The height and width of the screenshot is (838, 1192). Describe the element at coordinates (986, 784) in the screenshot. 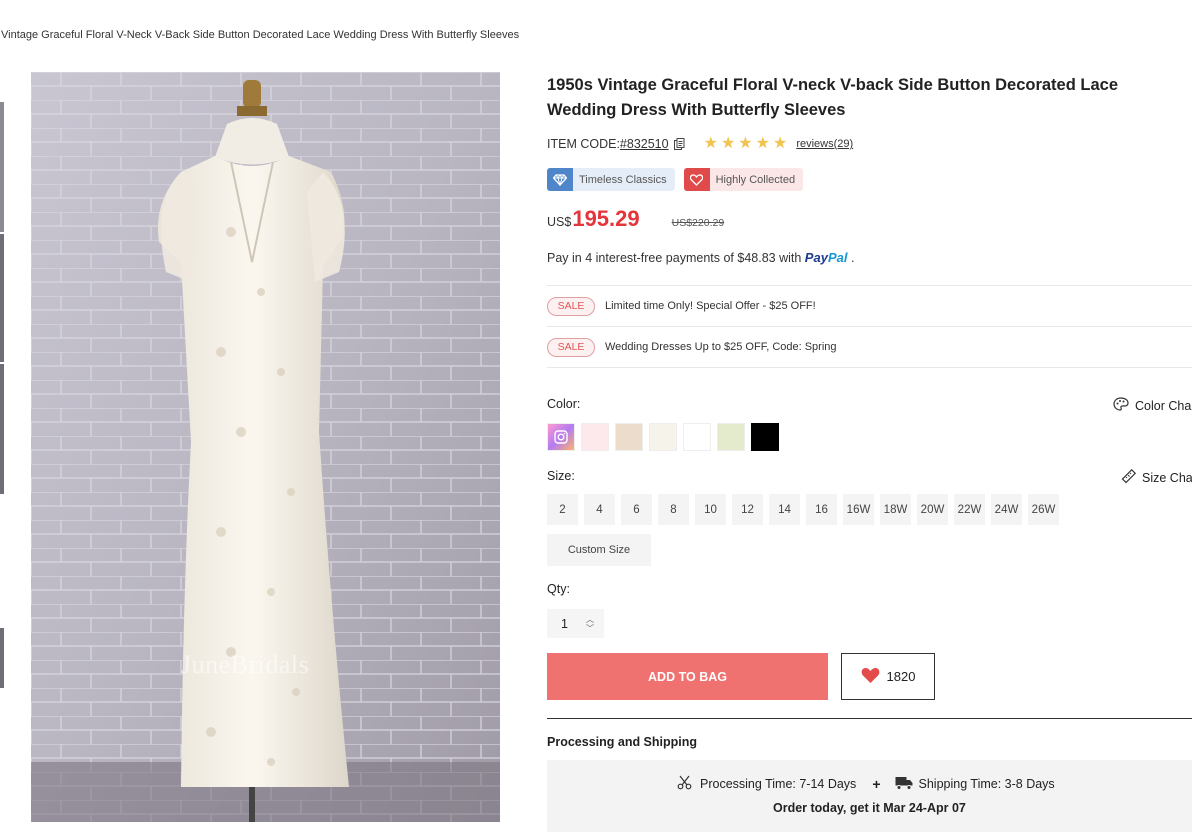

I see `shipping-time: Shipping Time: 3-8 Days` at that location.